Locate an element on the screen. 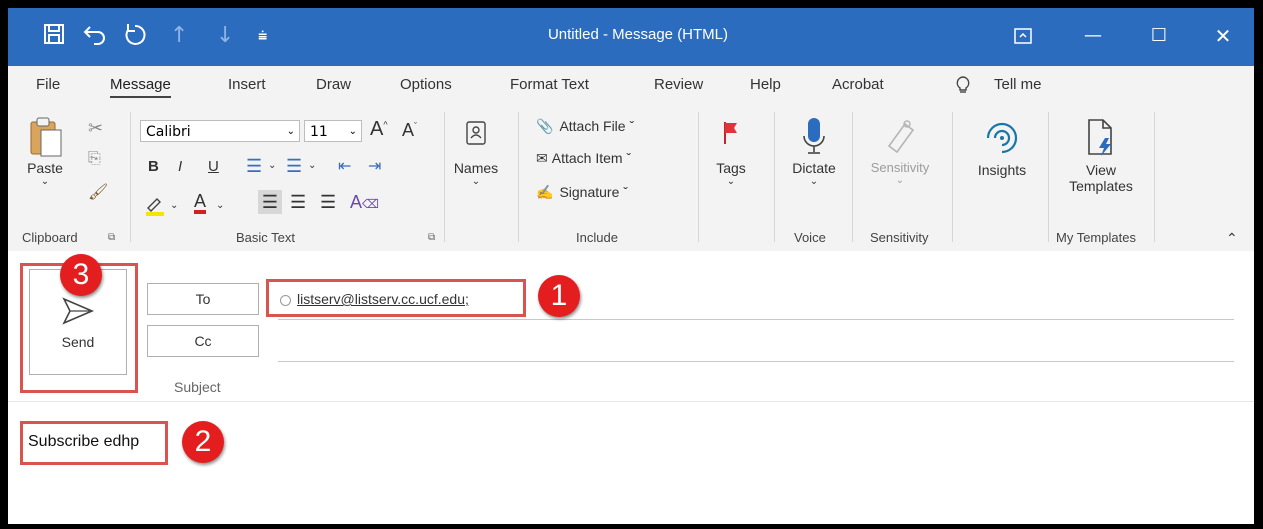 The height and width of the screenshot is (529, 1263). tab-review: Review is located at coordinates (678, 84).